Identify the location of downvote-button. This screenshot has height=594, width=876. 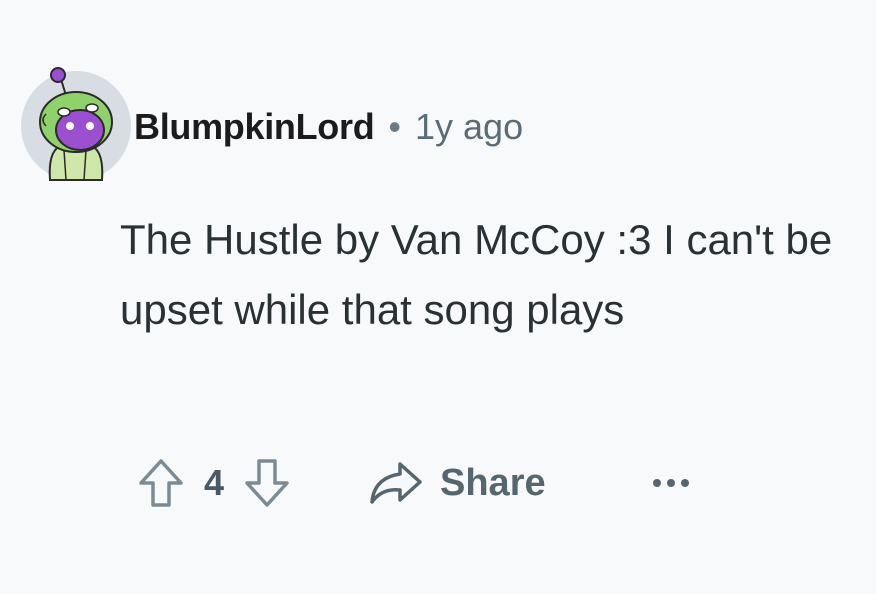
(267, 483).